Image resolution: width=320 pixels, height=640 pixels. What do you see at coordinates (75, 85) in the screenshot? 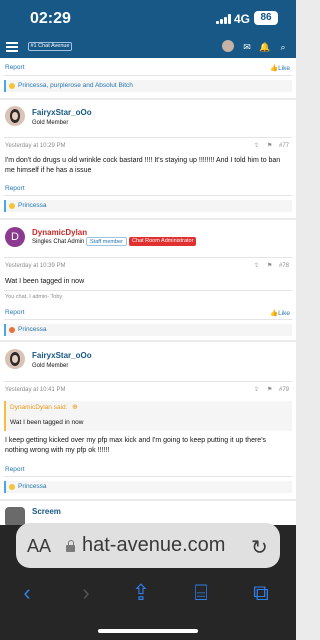
I see `reactions-text: Princessa, purplerose and Absolut Bitch` at bounding box center [75, 85].